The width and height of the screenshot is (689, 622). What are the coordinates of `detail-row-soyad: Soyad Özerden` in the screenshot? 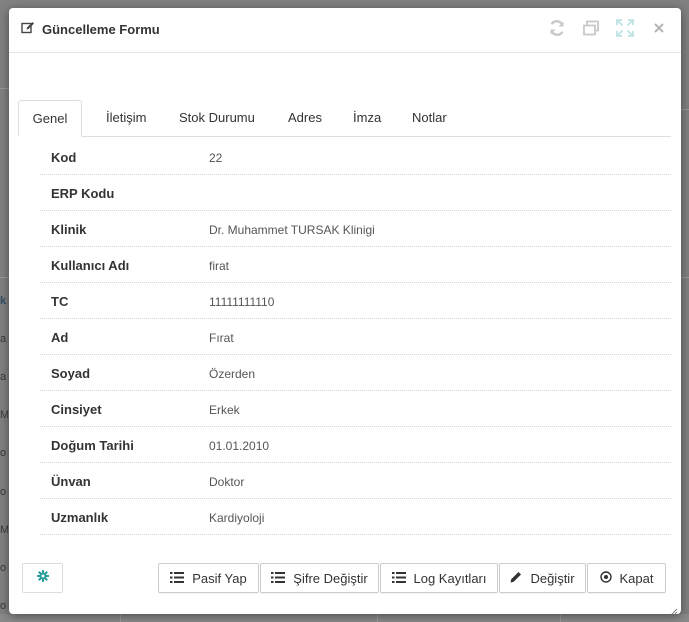 It's located at (355, 373).